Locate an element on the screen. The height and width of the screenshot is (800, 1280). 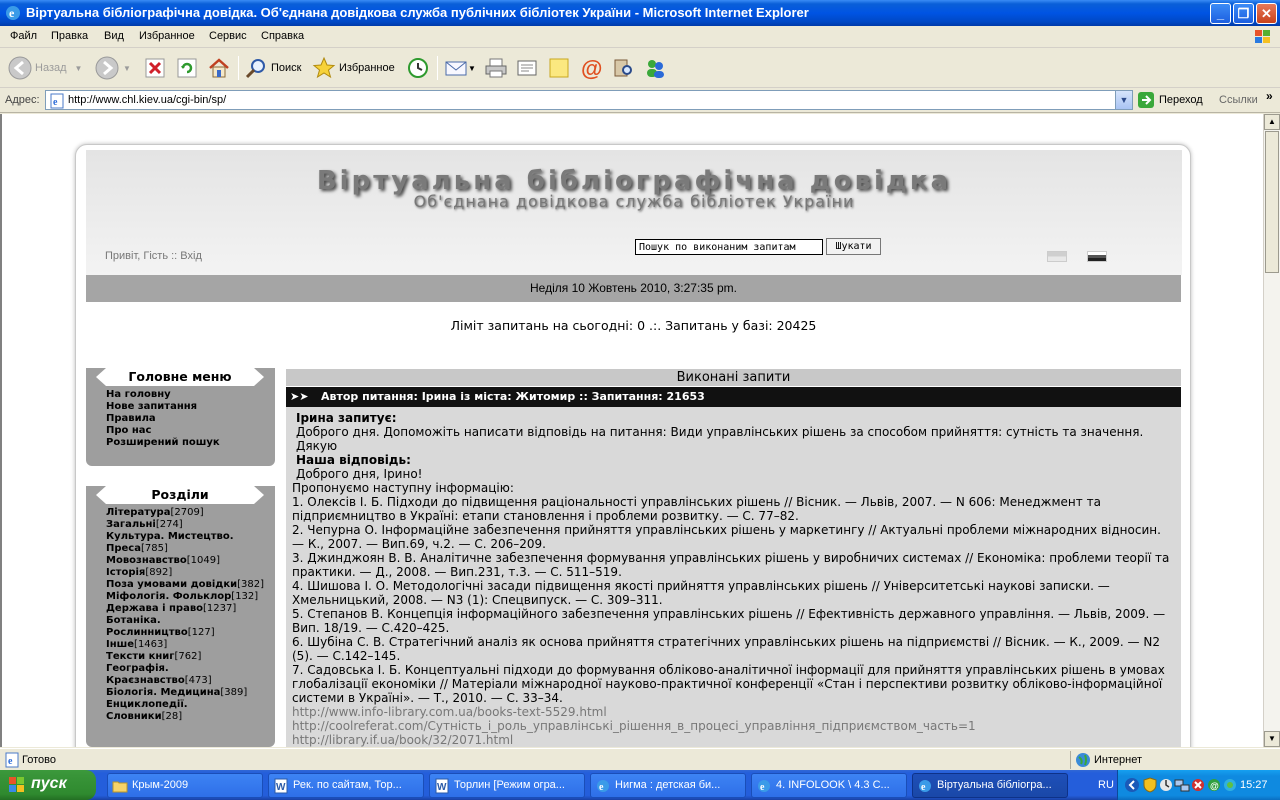
menu-favorites: Избранное is located at coordinates (167, 36).